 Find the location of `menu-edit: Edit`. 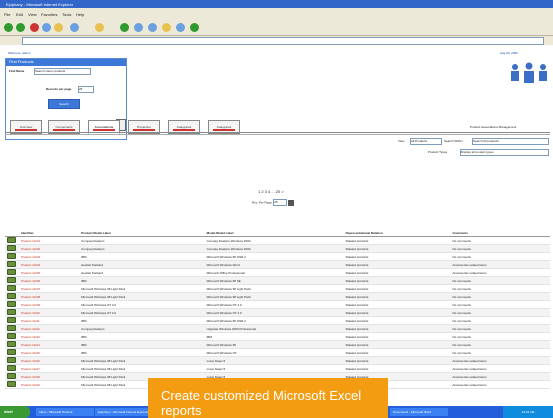

menu-edit: Edit is located at coordinates (19, 14).